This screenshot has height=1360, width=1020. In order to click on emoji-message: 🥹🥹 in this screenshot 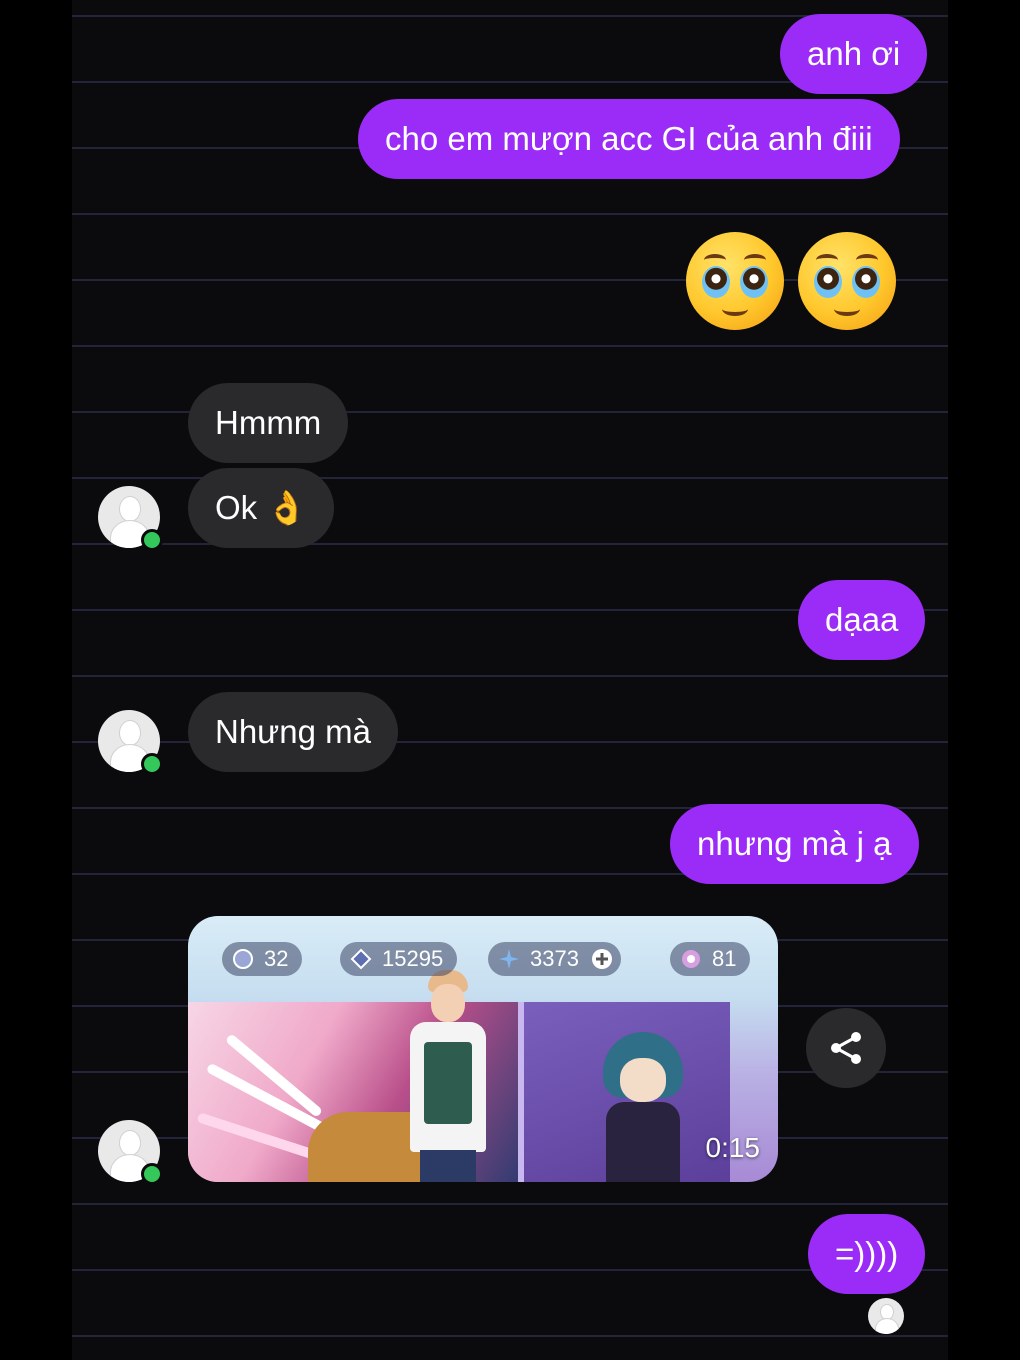, I will do `click(792, 282)`.